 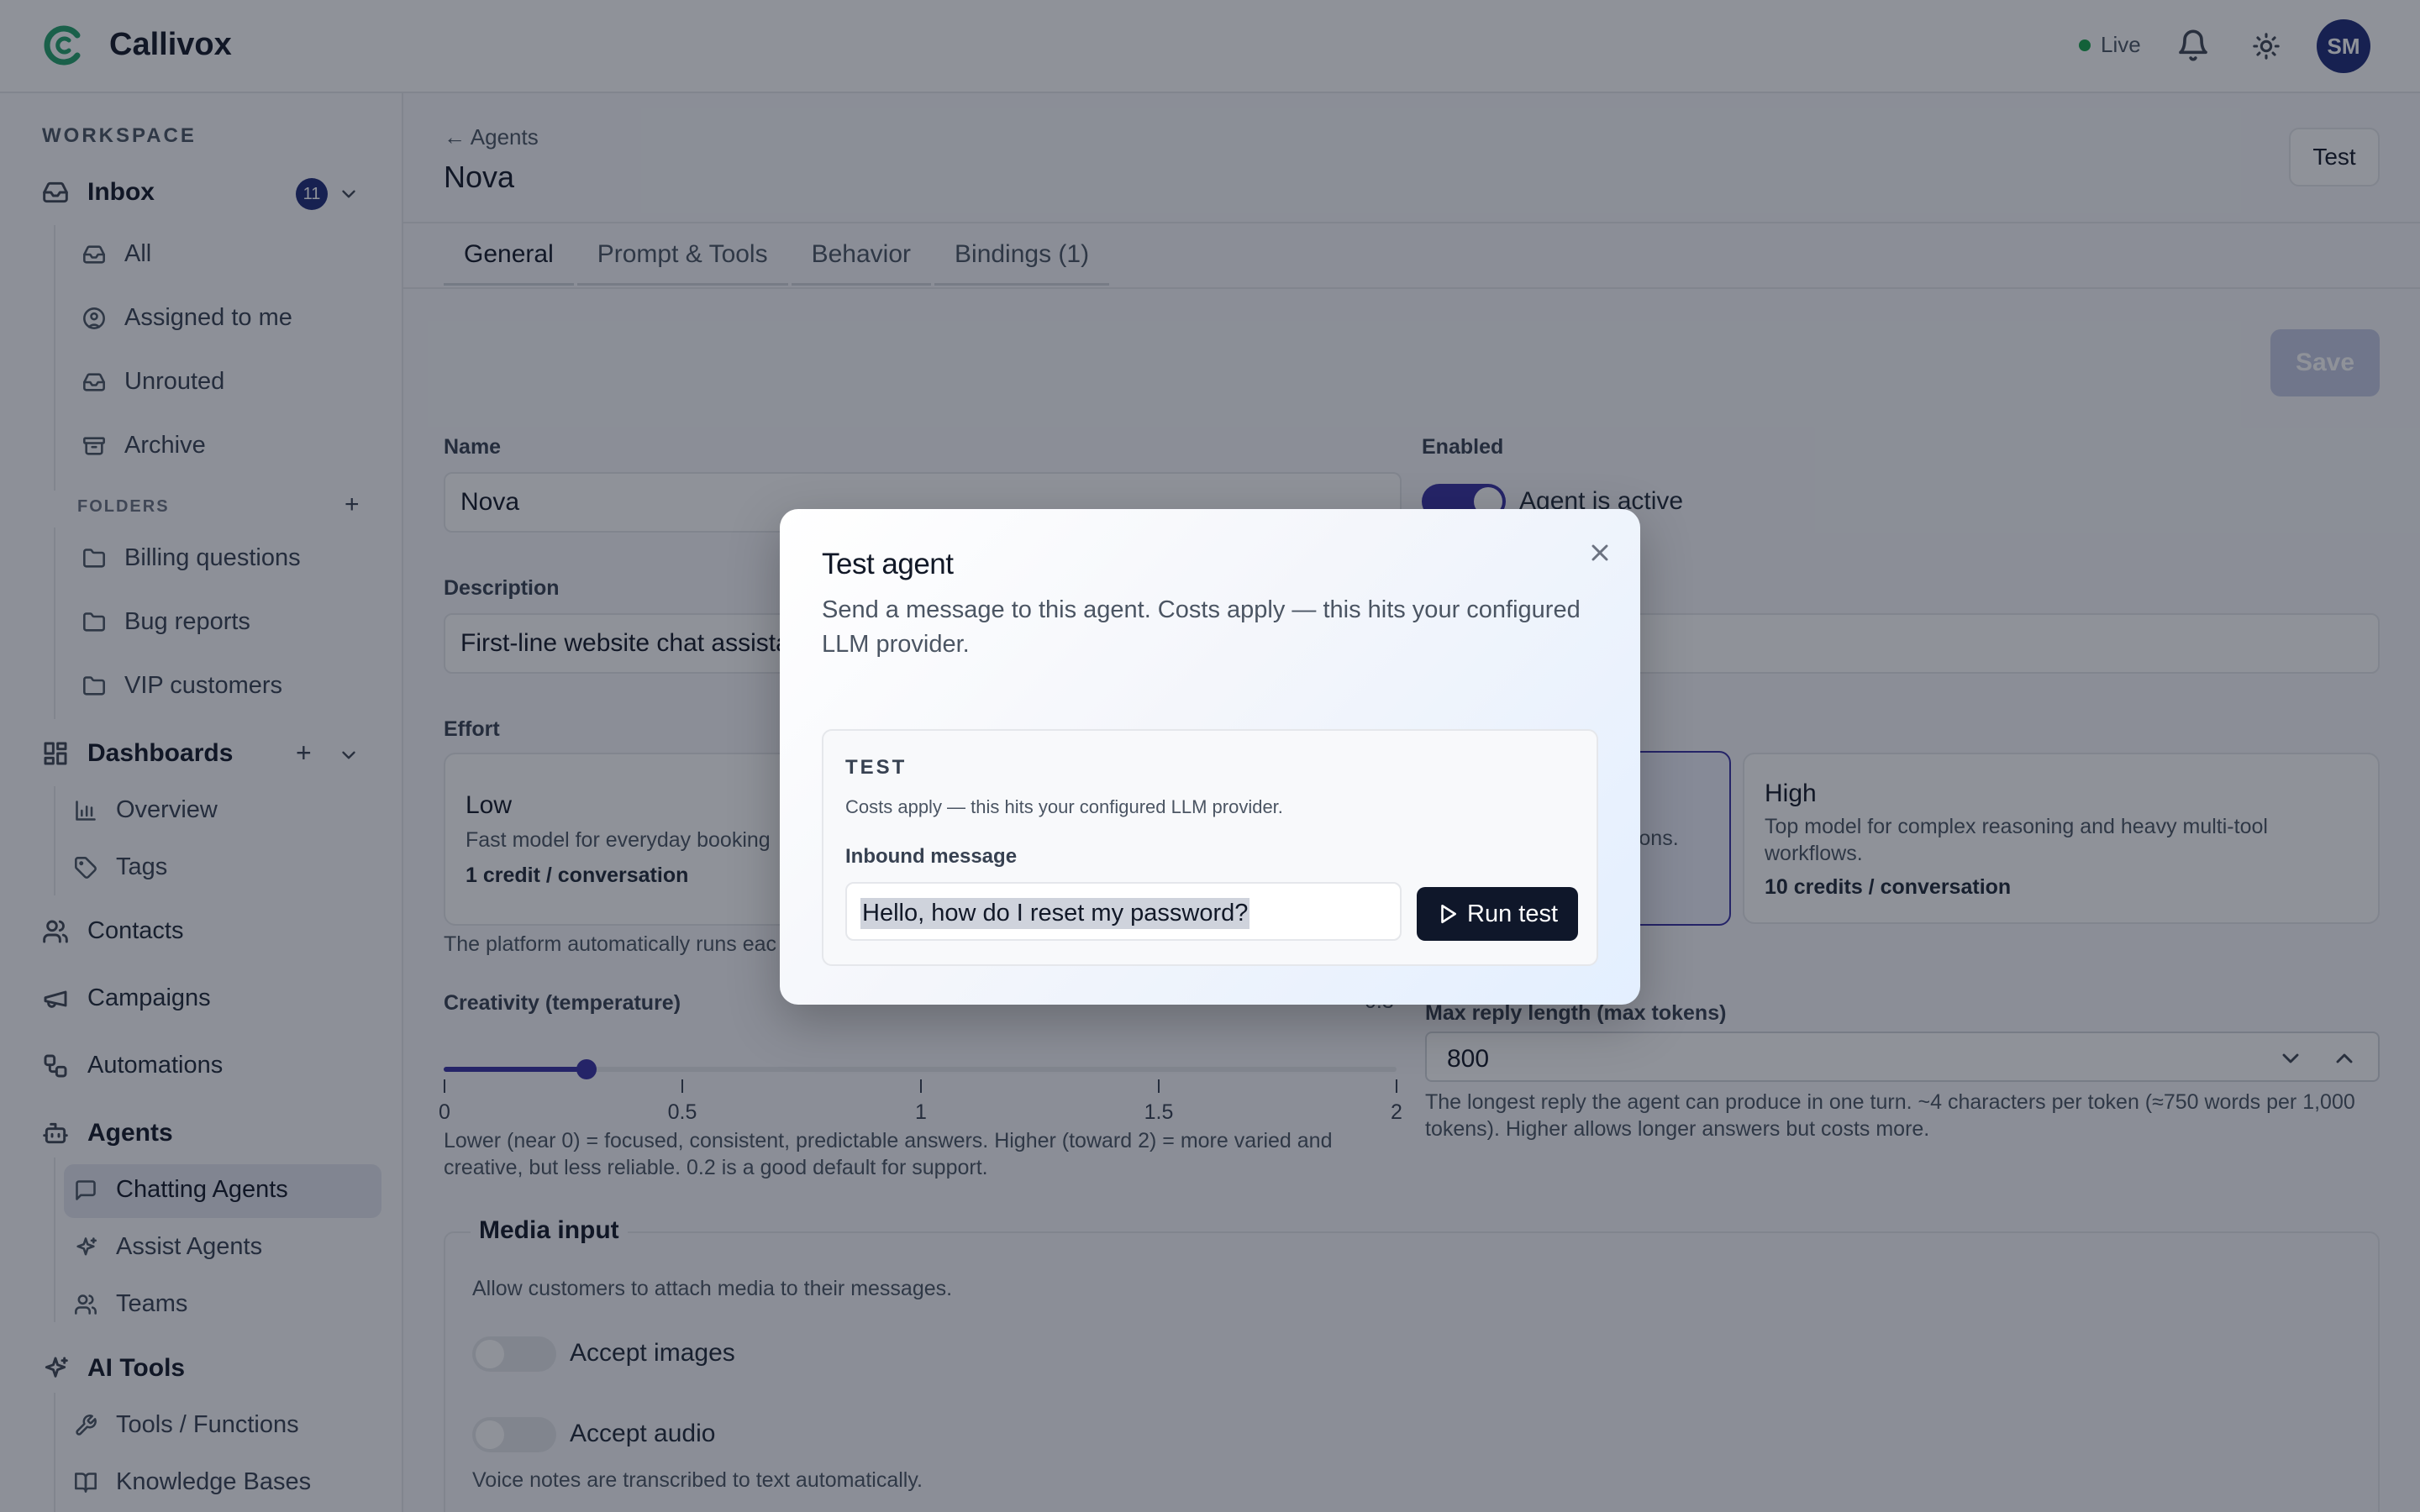 I want to click on close-icon, so click(x=1599, y=552).